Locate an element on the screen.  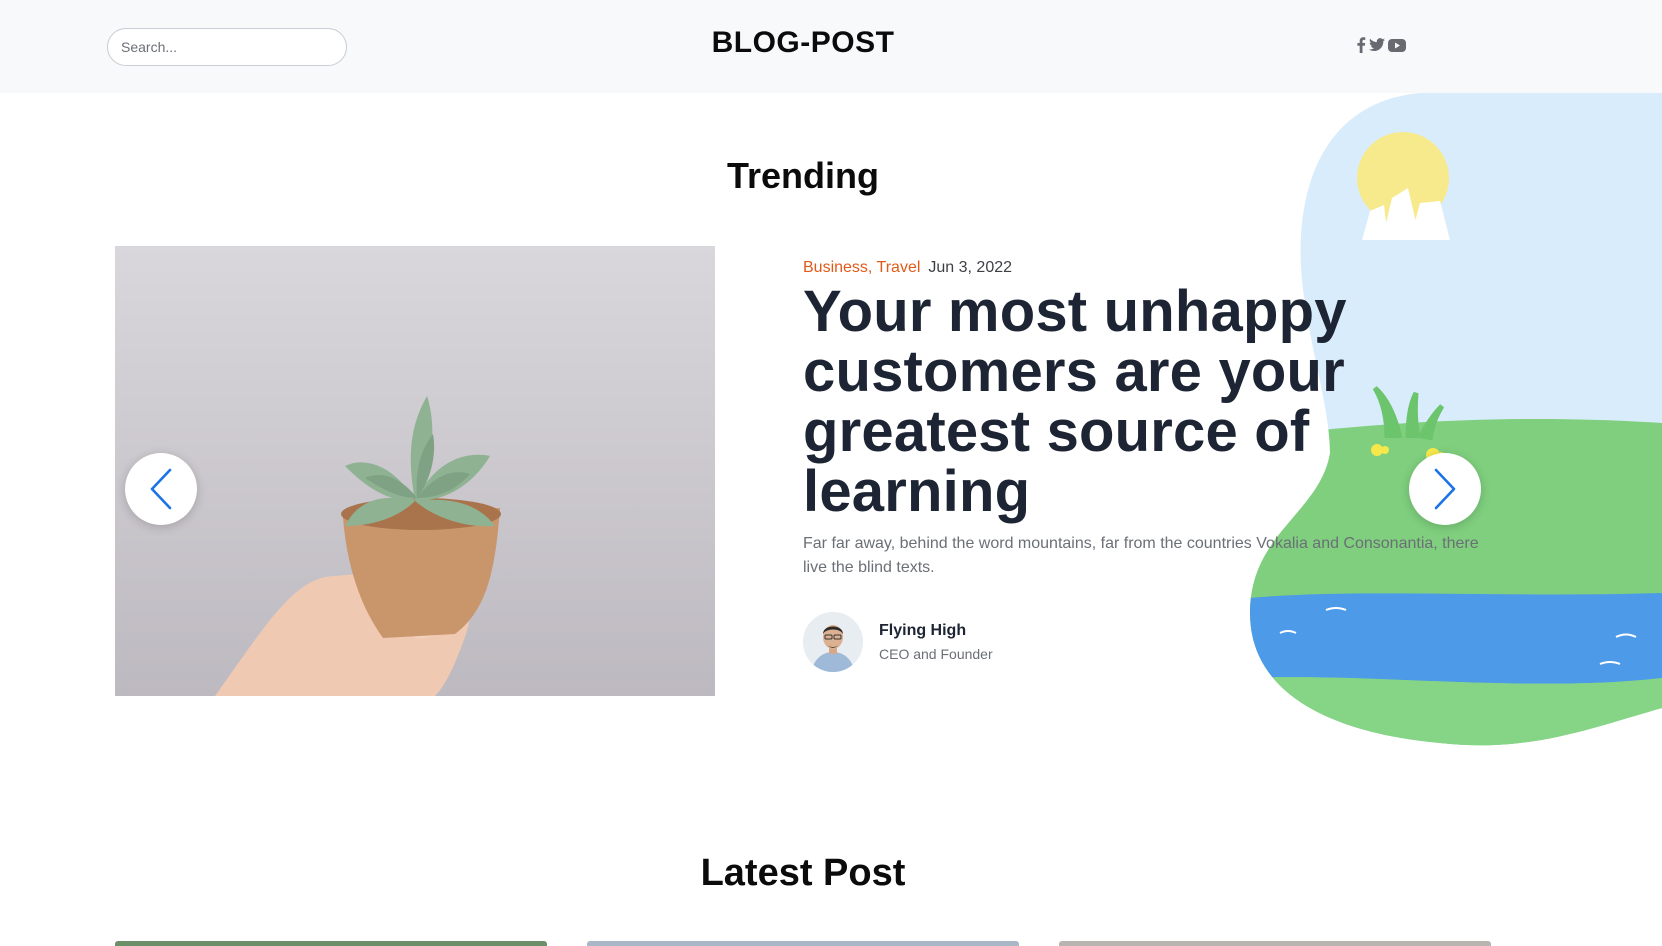
youtube-icon is located at coordinates (1397, 45).